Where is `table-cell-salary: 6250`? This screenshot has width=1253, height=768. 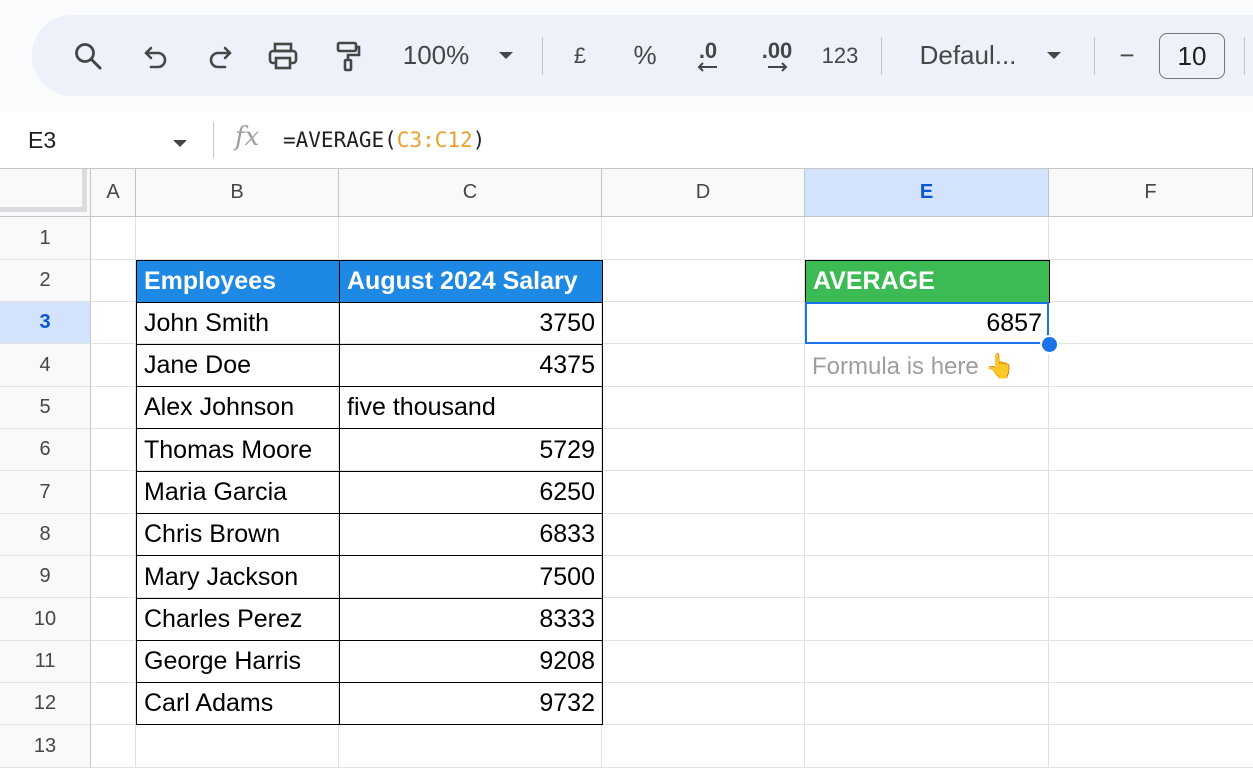
table-cell-salary: 6250 is located at coordinates (471, 492).